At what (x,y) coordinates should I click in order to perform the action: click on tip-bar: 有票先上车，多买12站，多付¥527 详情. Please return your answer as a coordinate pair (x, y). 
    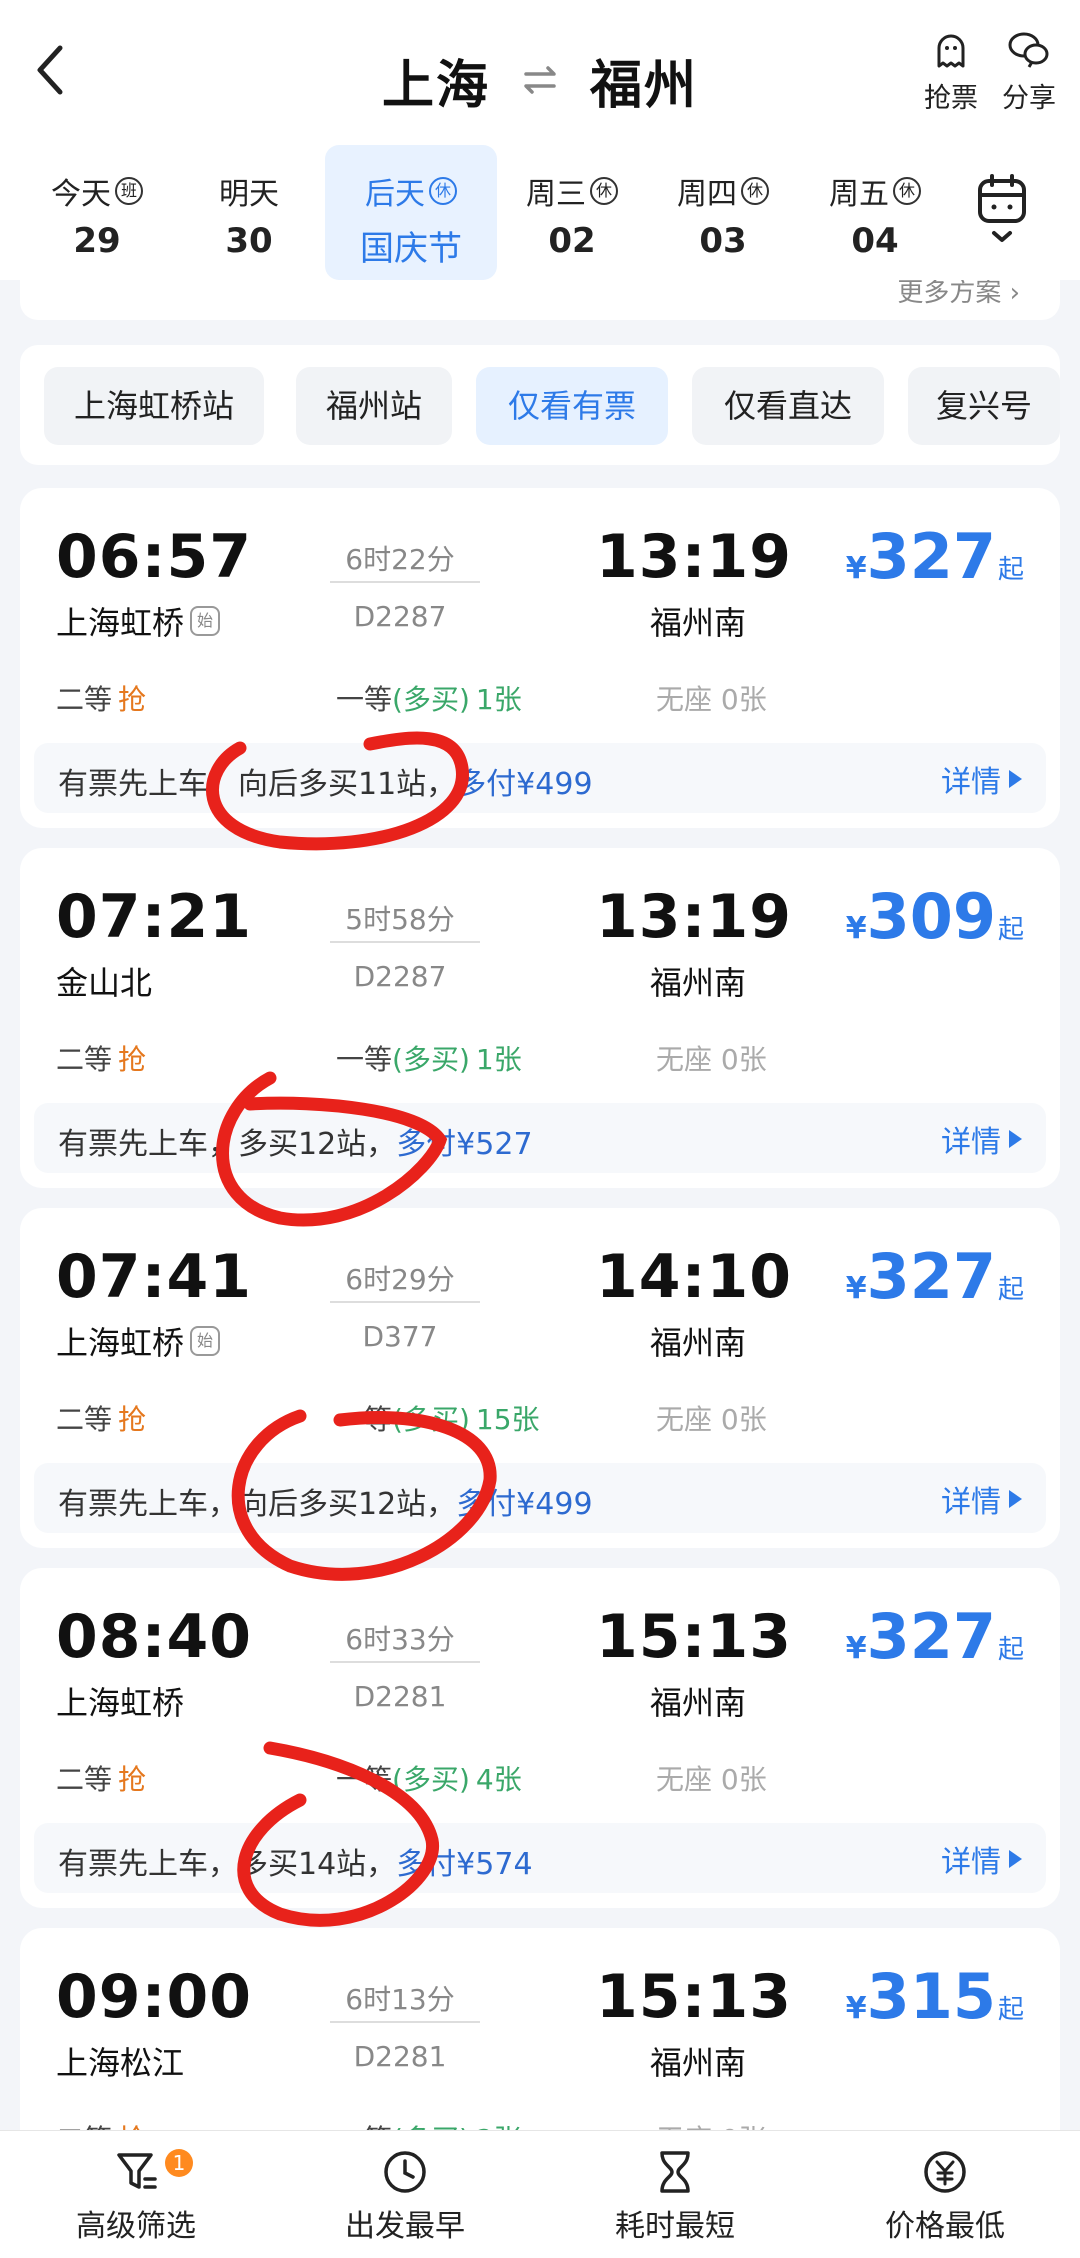
    Looking at the image, I should click on (540, 1138).